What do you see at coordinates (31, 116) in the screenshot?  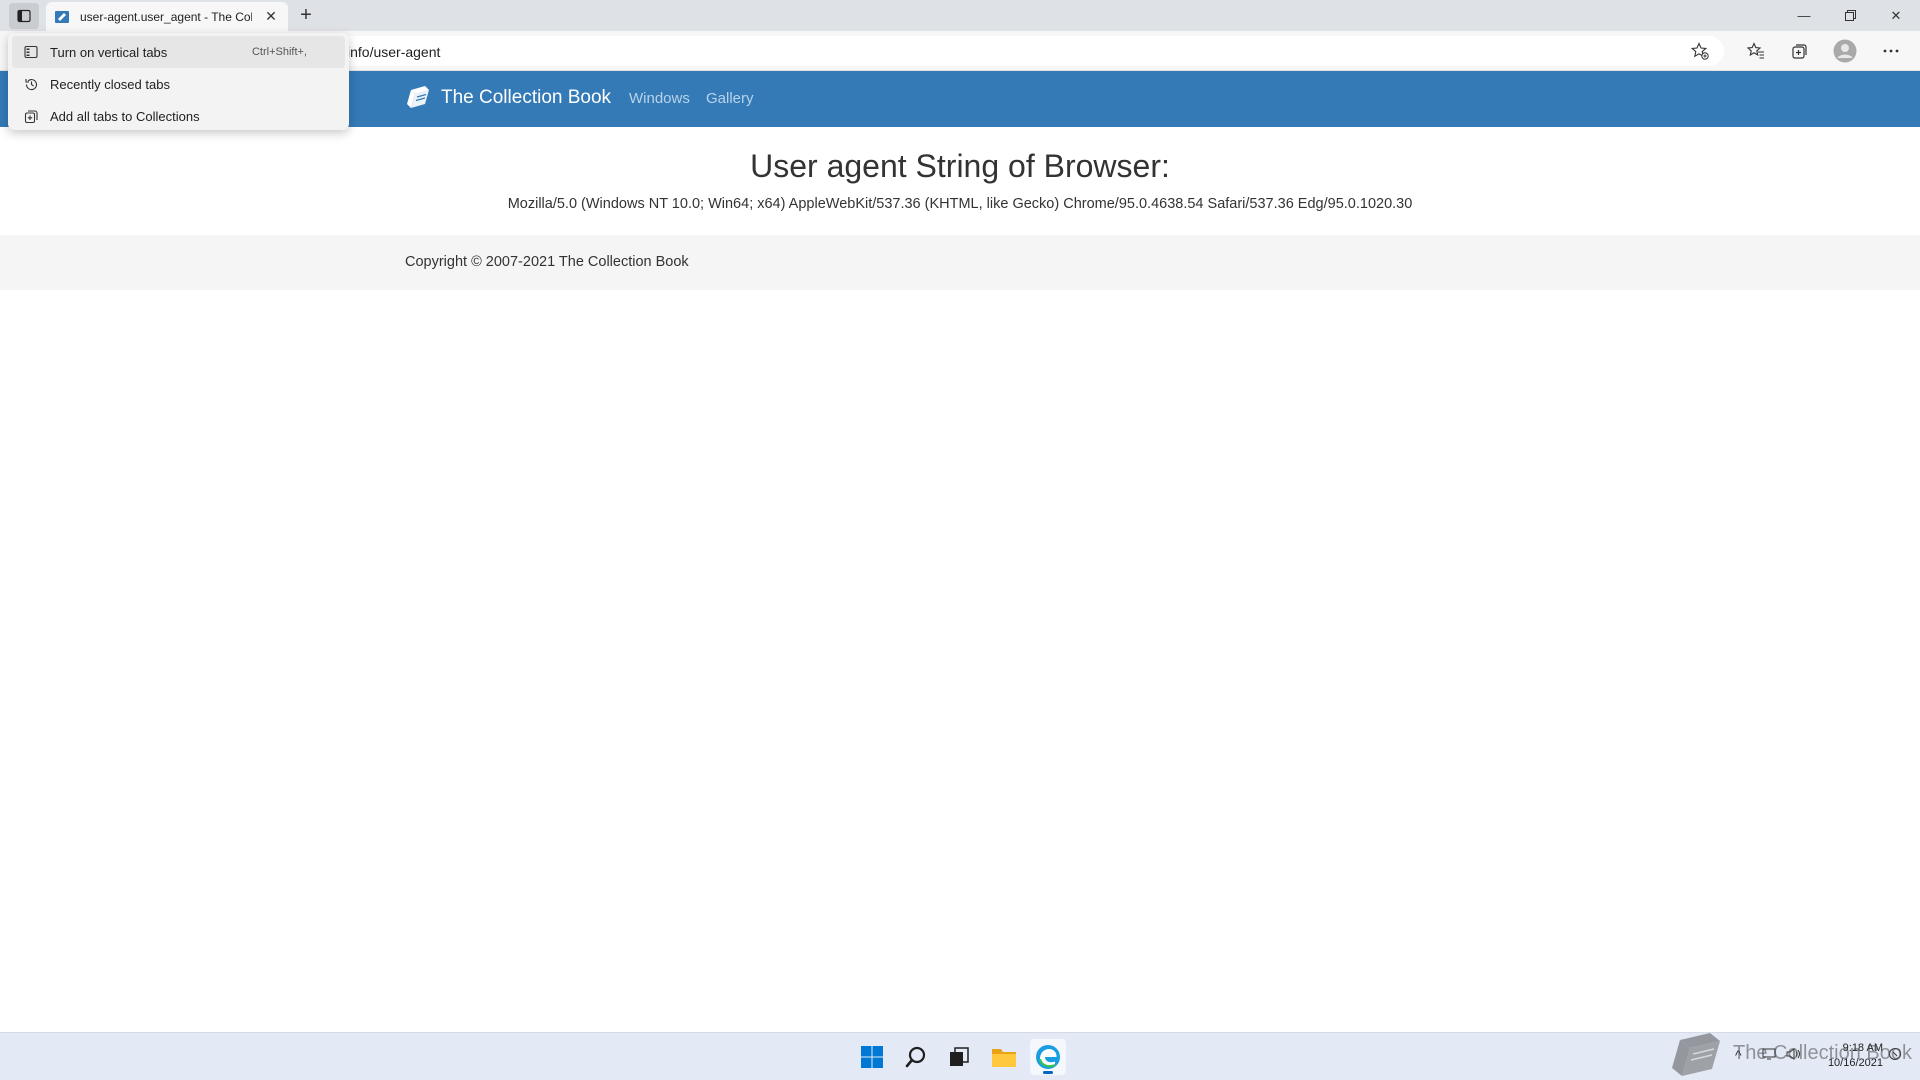 I see `collections-add-icon` at bounding box center [31, 116].